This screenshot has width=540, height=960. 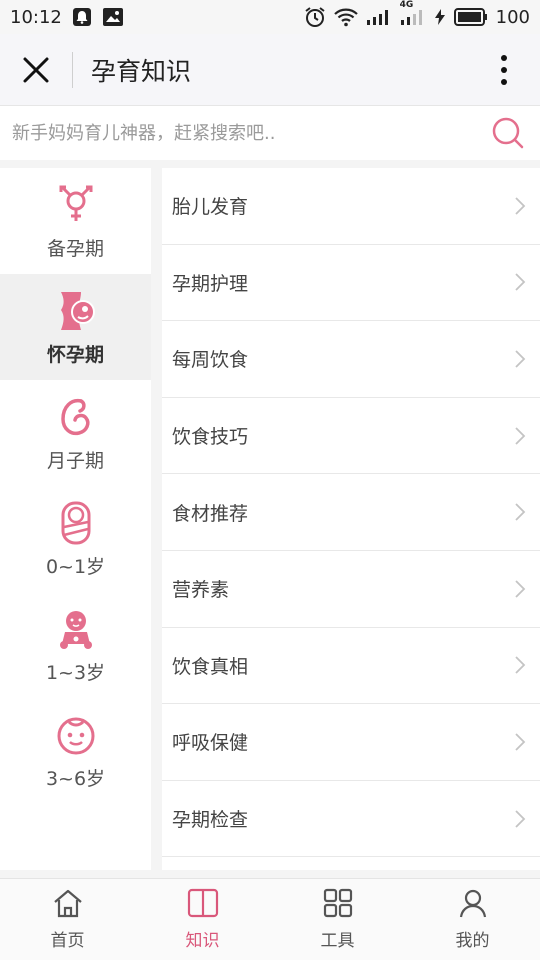 What do you see at coordinates (244, 133) in the screenshot?
I see `search-input` at bounding box center [244, 133].